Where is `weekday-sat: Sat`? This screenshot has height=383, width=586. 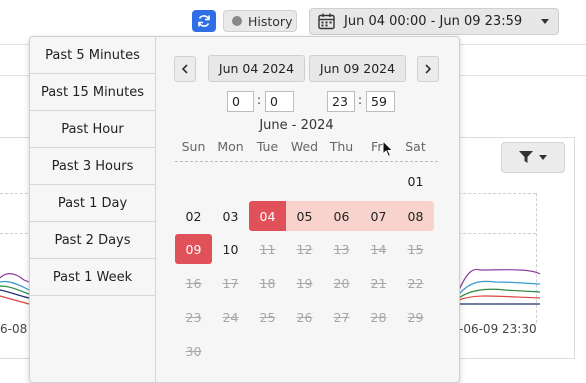 weekday-sat: Sat is located at coordinates (415, 146).